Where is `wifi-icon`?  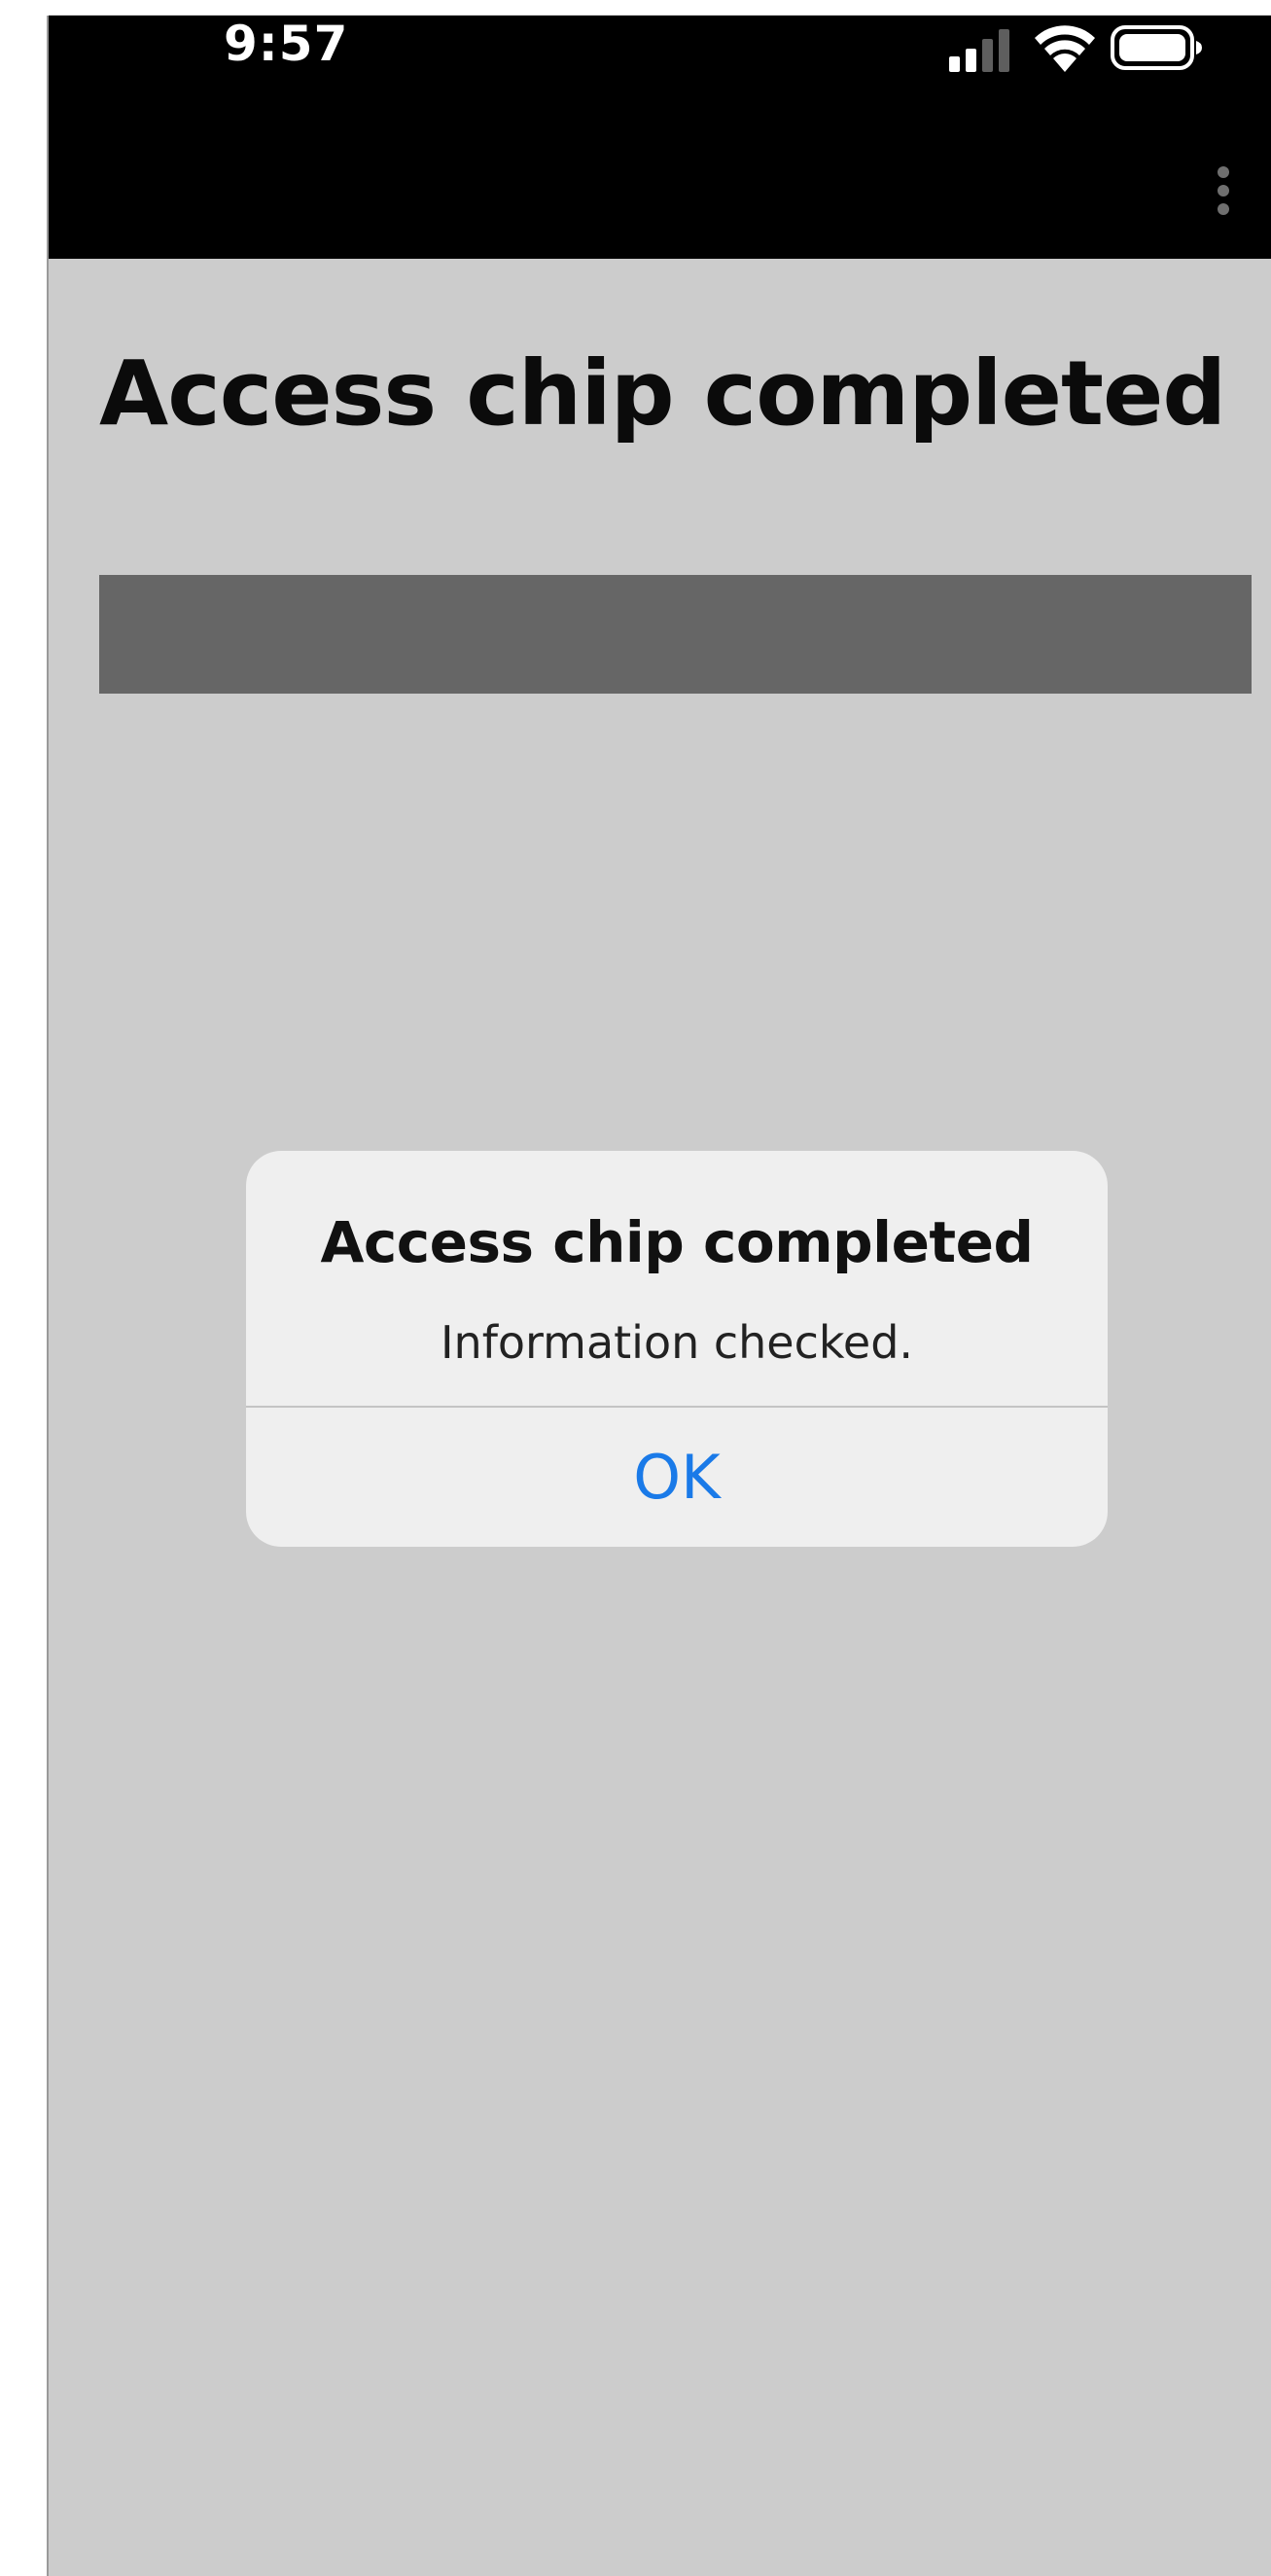 wifi-icon is located at coordinates (1065, 48).